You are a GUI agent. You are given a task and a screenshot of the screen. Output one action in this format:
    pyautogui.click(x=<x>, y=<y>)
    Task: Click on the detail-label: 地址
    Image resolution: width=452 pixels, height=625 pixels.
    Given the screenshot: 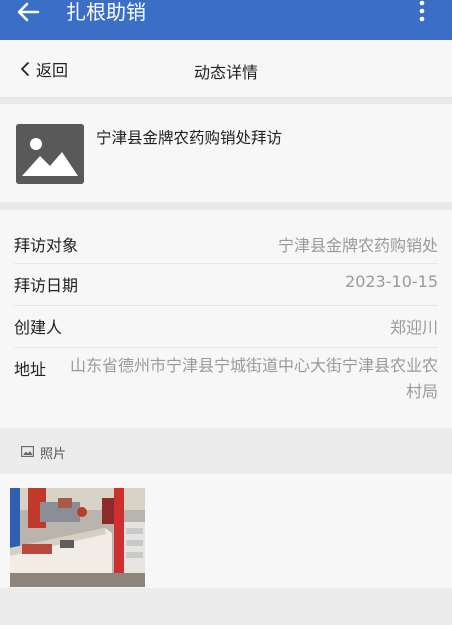 What is the action you would take?
    pyautogui.click(x=30, y=369)
    